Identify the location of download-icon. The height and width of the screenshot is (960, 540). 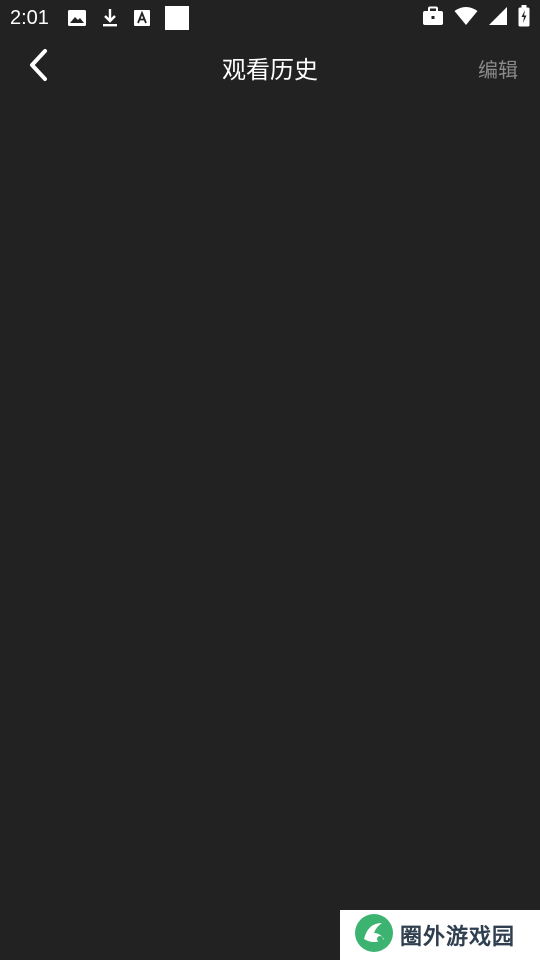
(110, 18).